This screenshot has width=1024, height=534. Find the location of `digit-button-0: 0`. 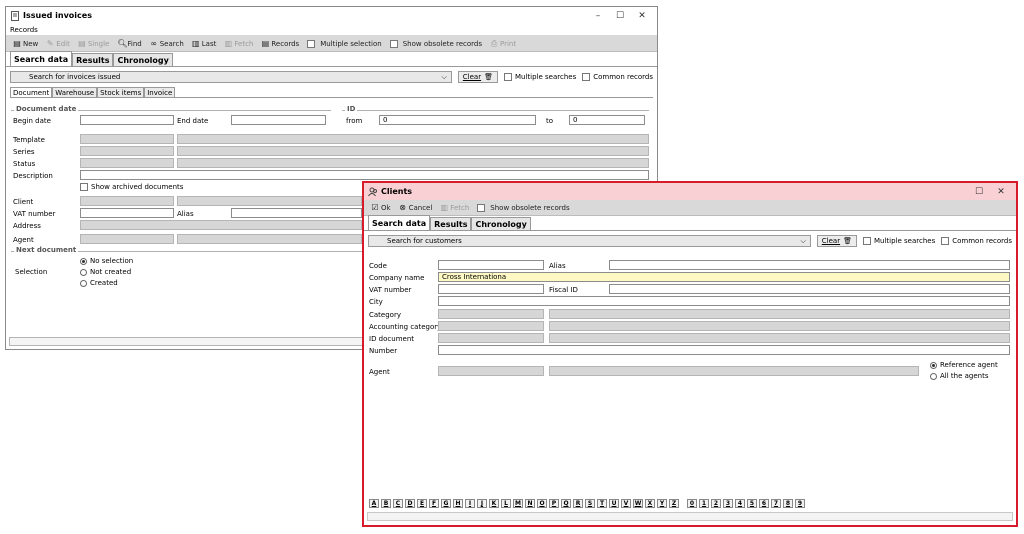

digit-button-0: 0 is located at coordinates (692, 503).